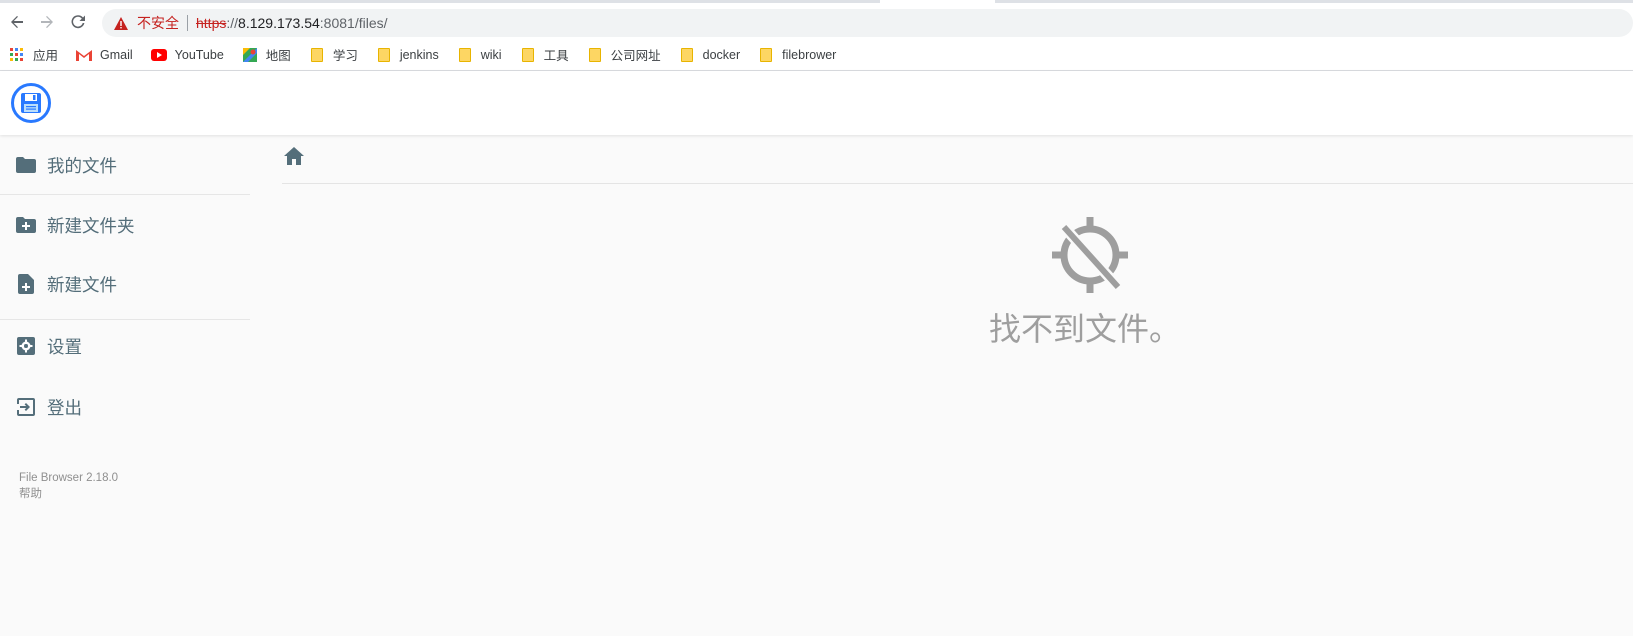 This screenshot has height=636, width=1633. What do you see at coordinates (116, 54) in the screenshot?
I see `bookmark-label: Gmail` at bounding box center [116, 54].